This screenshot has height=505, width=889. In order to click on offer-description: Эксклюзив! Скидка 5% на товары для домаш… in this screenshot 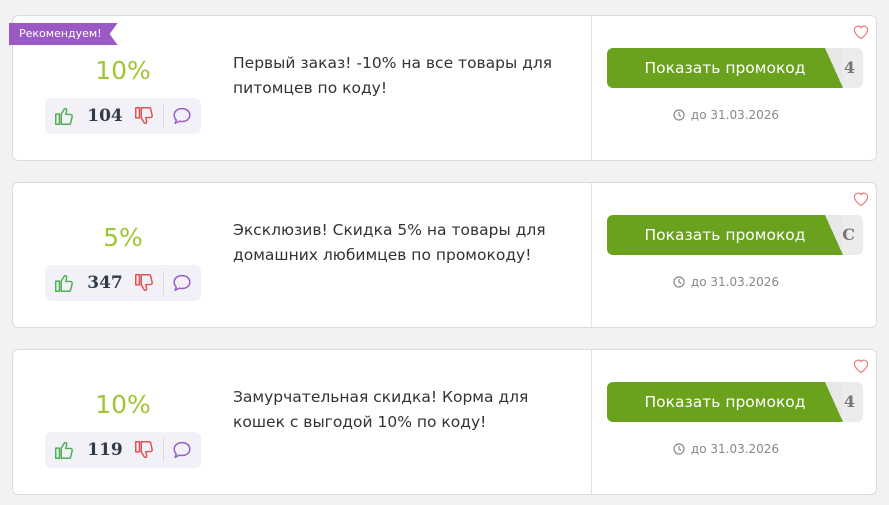, I will do `click(389, 242)`.